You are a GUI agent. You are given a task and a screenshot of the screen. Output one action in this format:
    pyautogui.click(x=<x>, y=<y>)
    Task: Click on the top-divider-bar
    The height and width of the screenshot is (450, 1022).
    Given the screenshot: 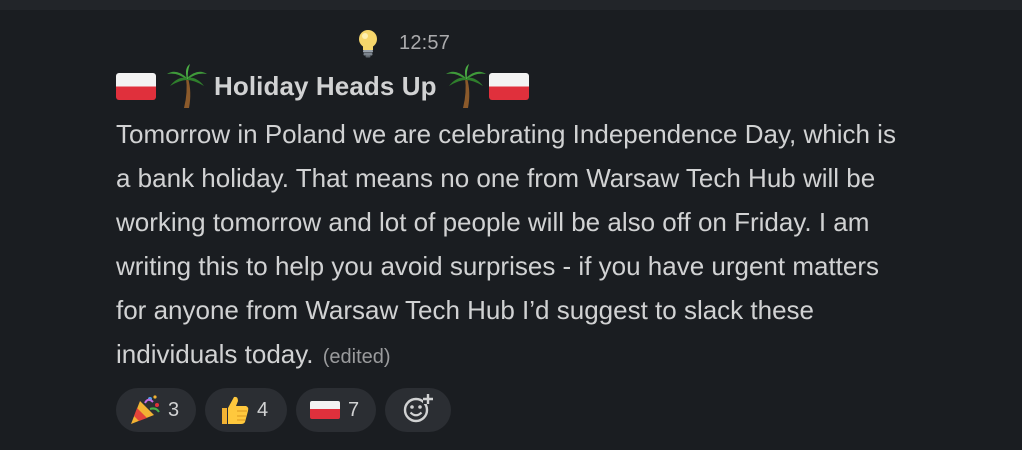 What is the action you would take?
    pyautogui.click(x=511, y=5)
    